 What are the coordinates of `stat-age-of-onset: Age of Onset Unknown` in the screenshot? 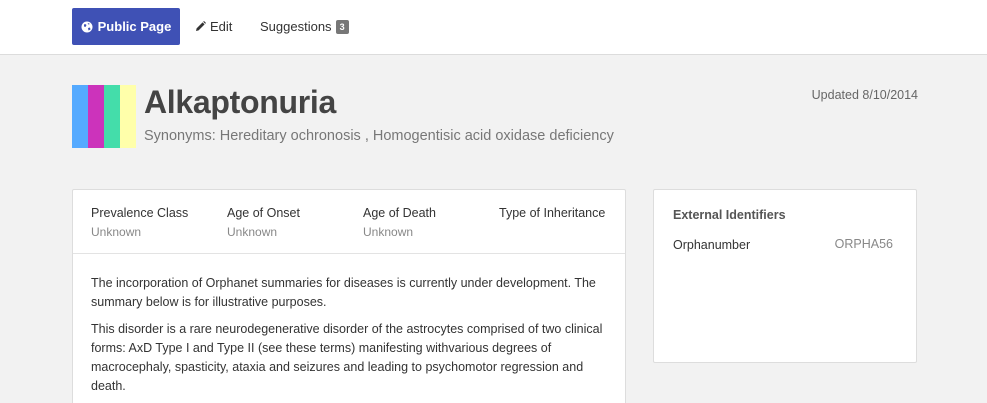 It's located at (263, 222).